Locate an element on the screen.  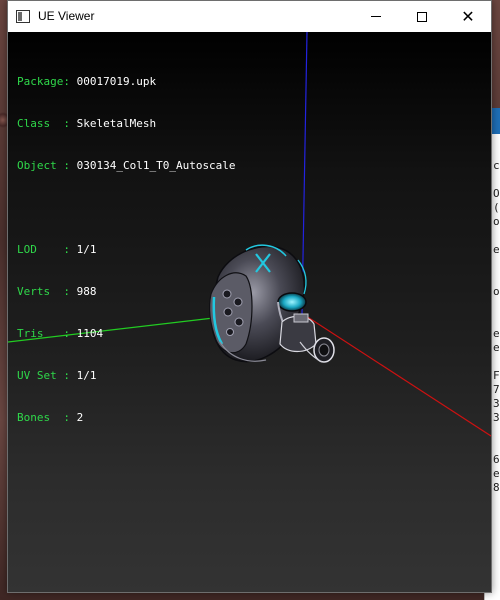
info-lod-row: LOD : 1/1 is located at coordinates (126, 250).